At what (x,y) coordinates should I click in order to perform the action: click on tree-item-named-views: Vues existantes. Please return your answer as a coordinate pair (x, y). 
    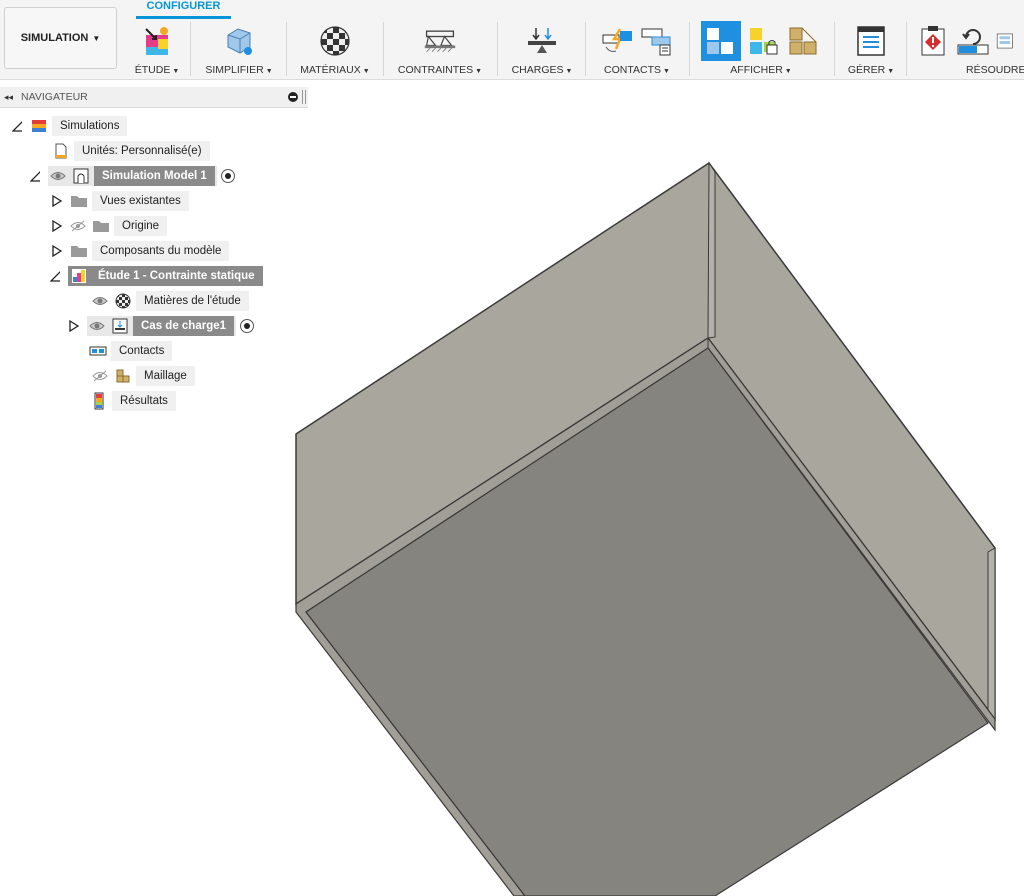
    Looking at the image, I should click on (120, 201).